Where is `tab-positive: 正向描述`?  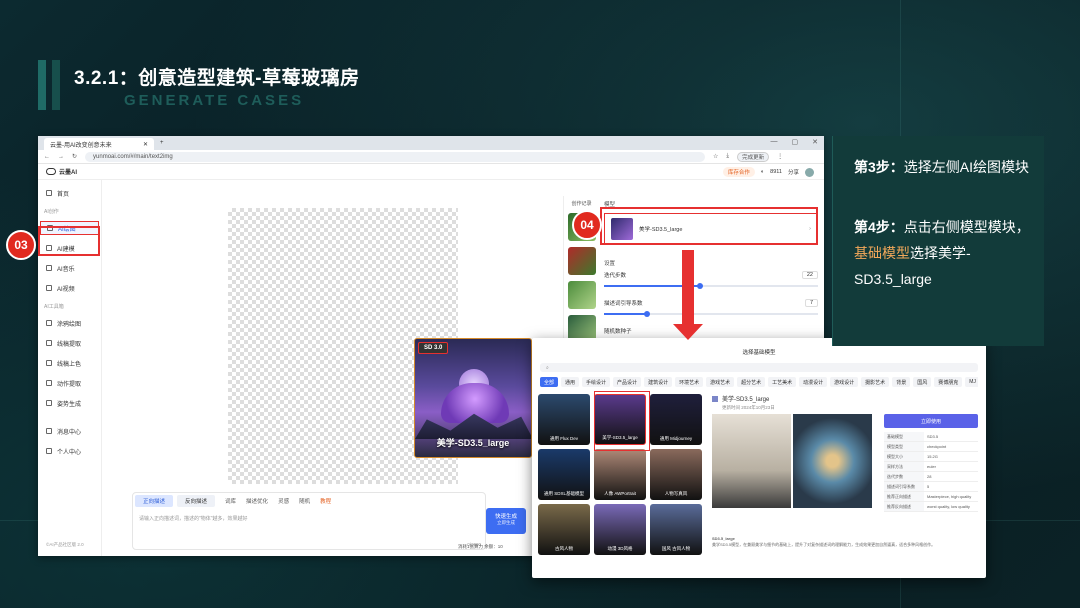
tab-positive: 正向描述 is located at coordinates (154, 501).